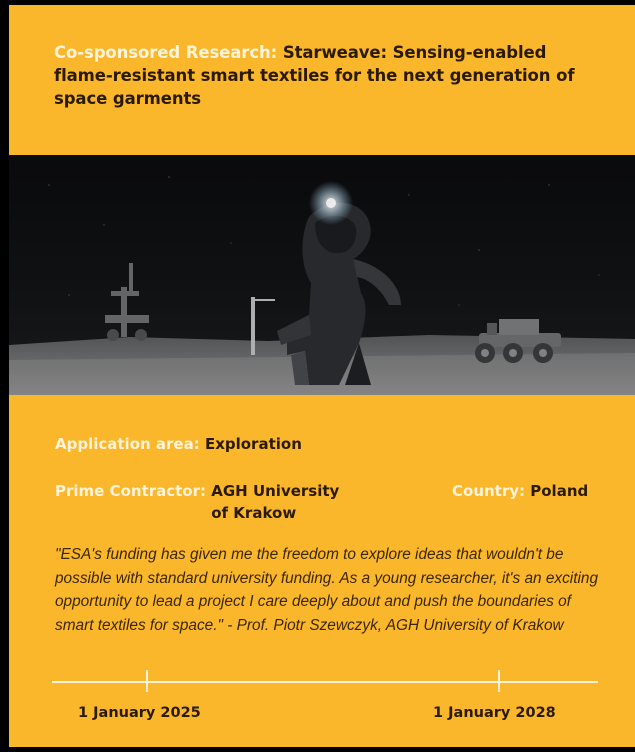  I want to click on title-label: Co-sponsored Research:, so click(166, 52).